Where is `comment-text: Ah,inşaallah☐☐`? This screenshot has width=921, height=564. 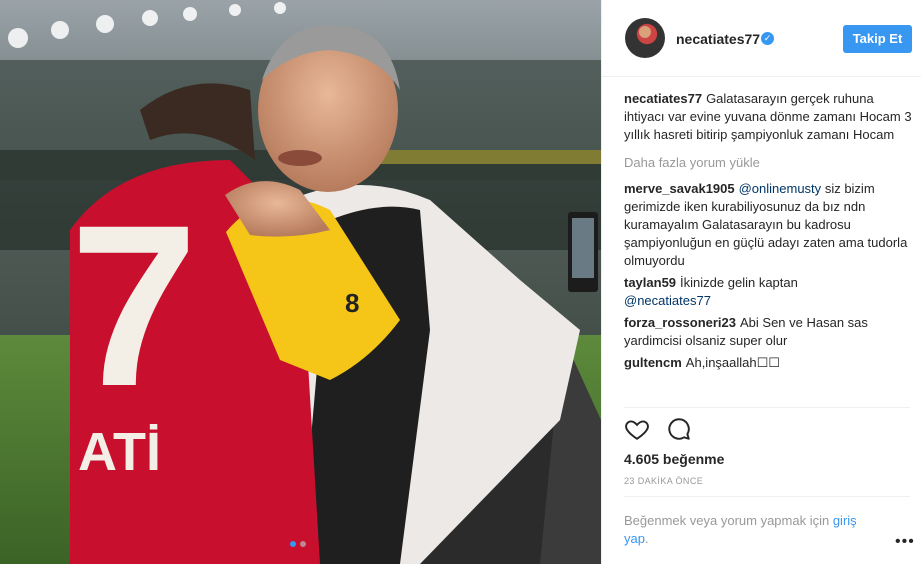
comment-text: Ah,inşaallah☐☐ is located at coordinates (732, 362).